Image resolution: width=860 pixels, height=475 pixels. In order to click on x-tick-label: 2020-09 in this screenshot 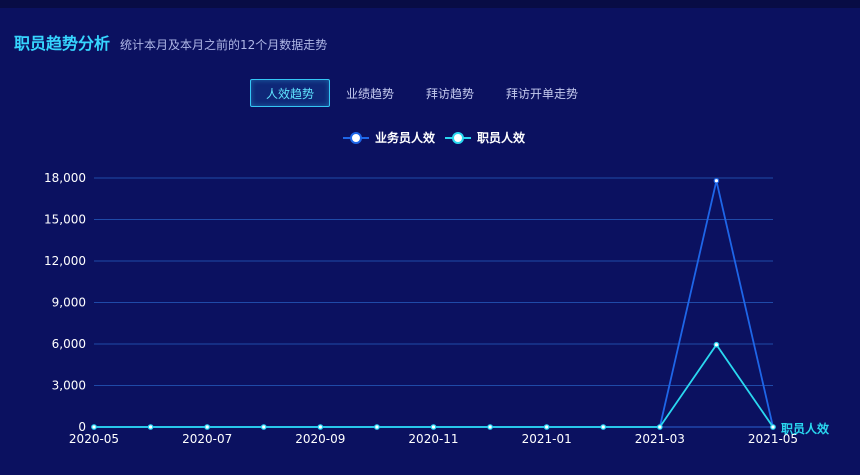, I will do `click(320, 439)`.